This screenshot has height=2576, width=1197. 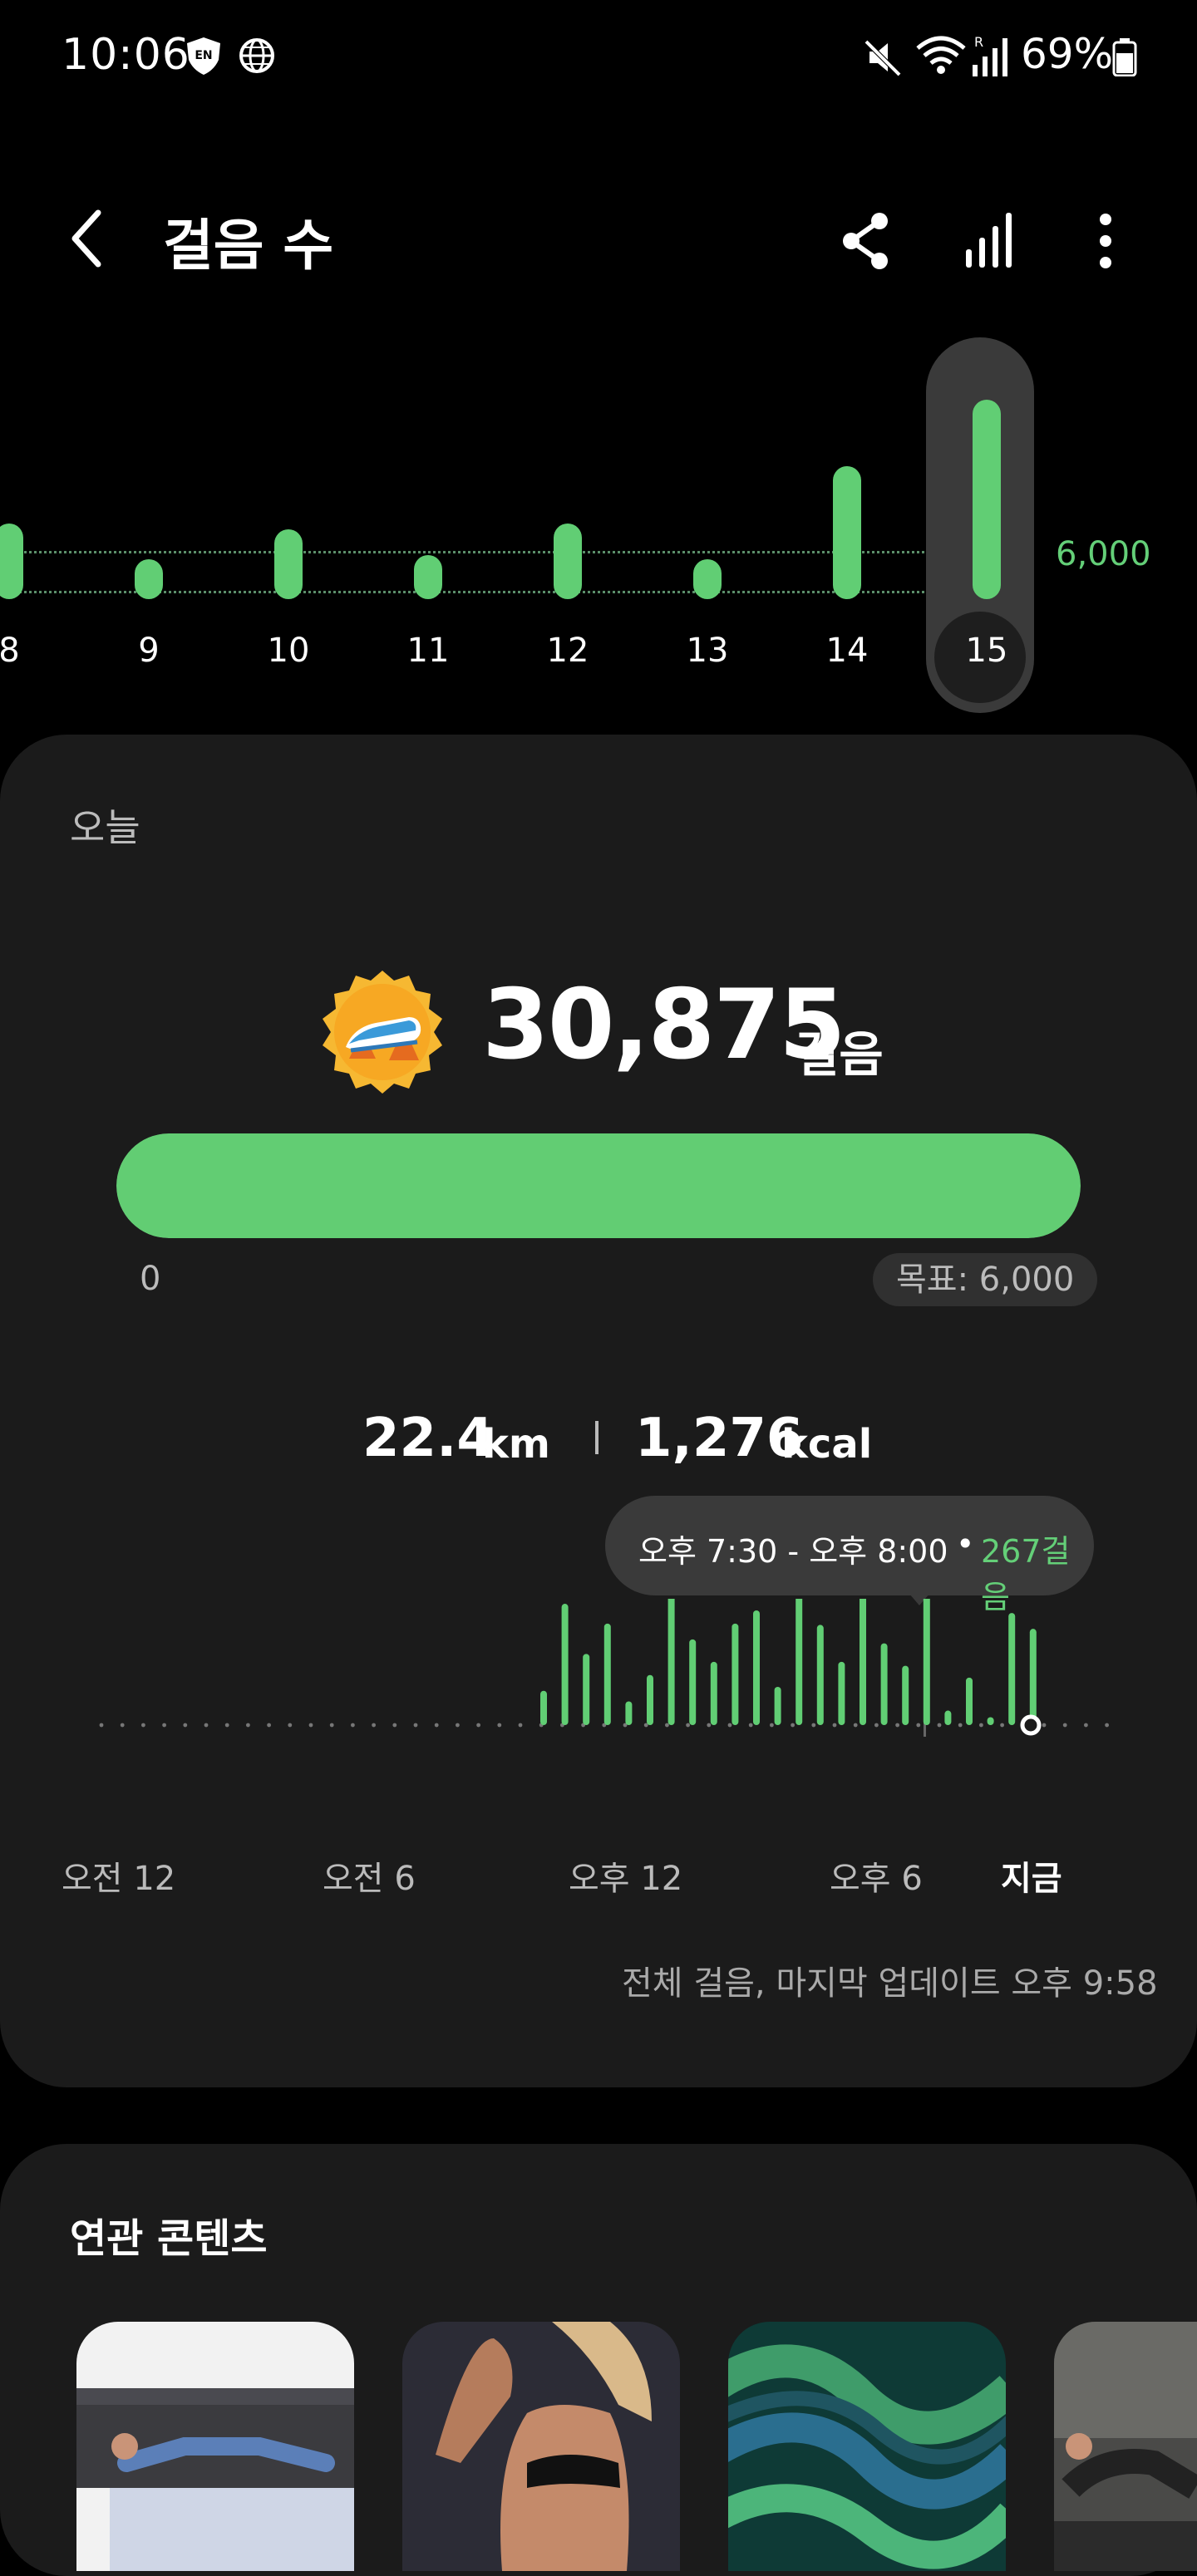 I want to click on day-column-8: 8, so click(x=27, y=527).